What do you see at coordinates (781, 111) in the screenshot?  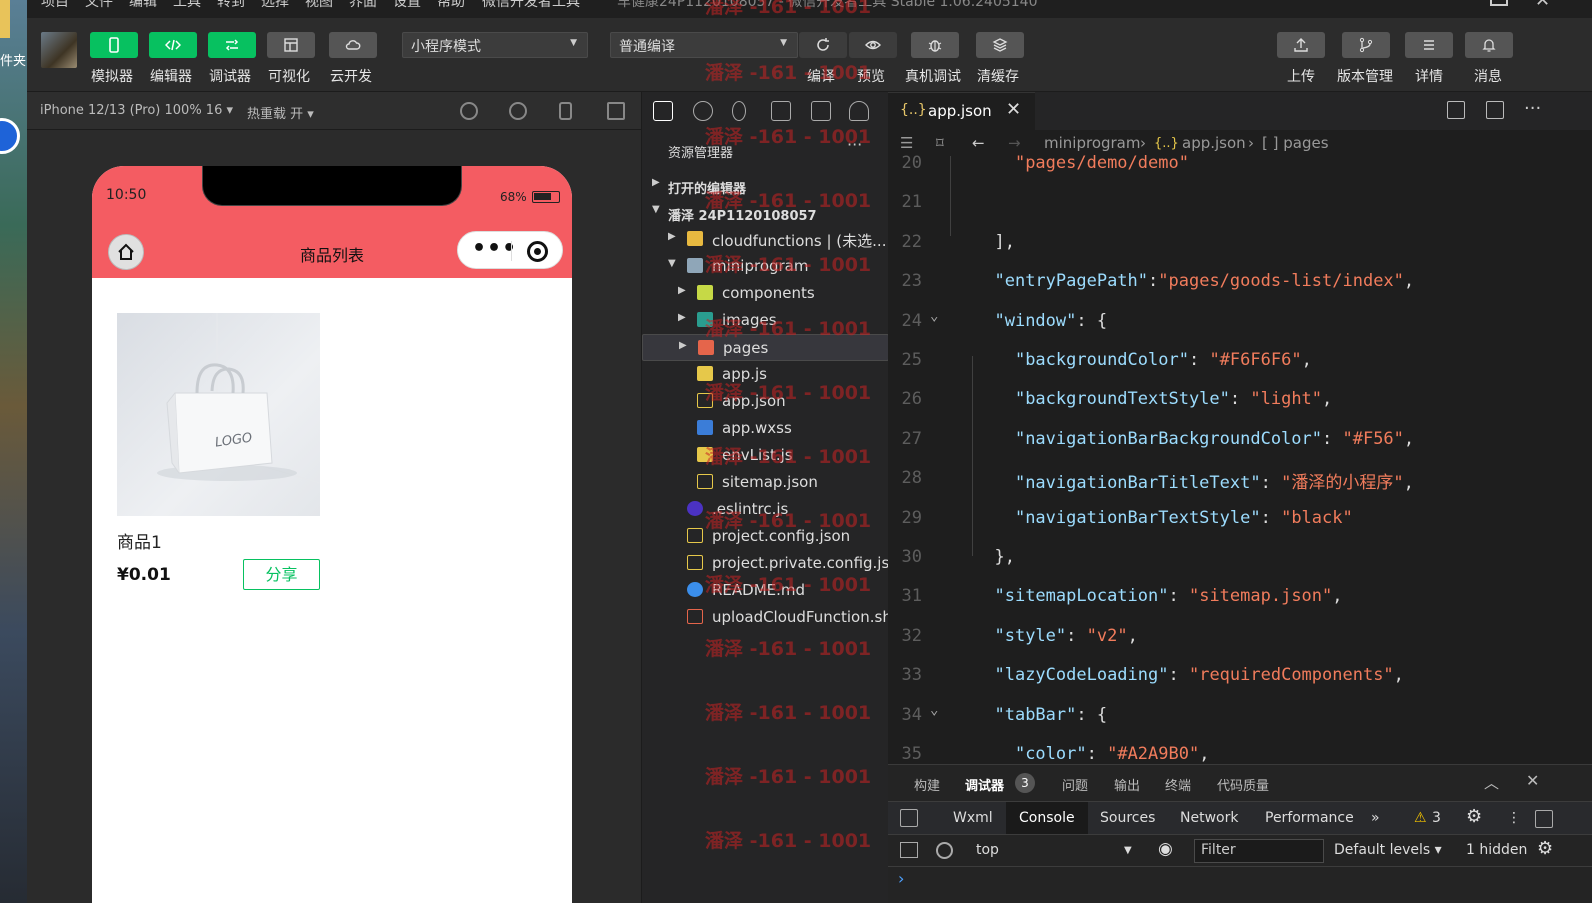 I see `extensions-icon` at bounding box center [781, 111].